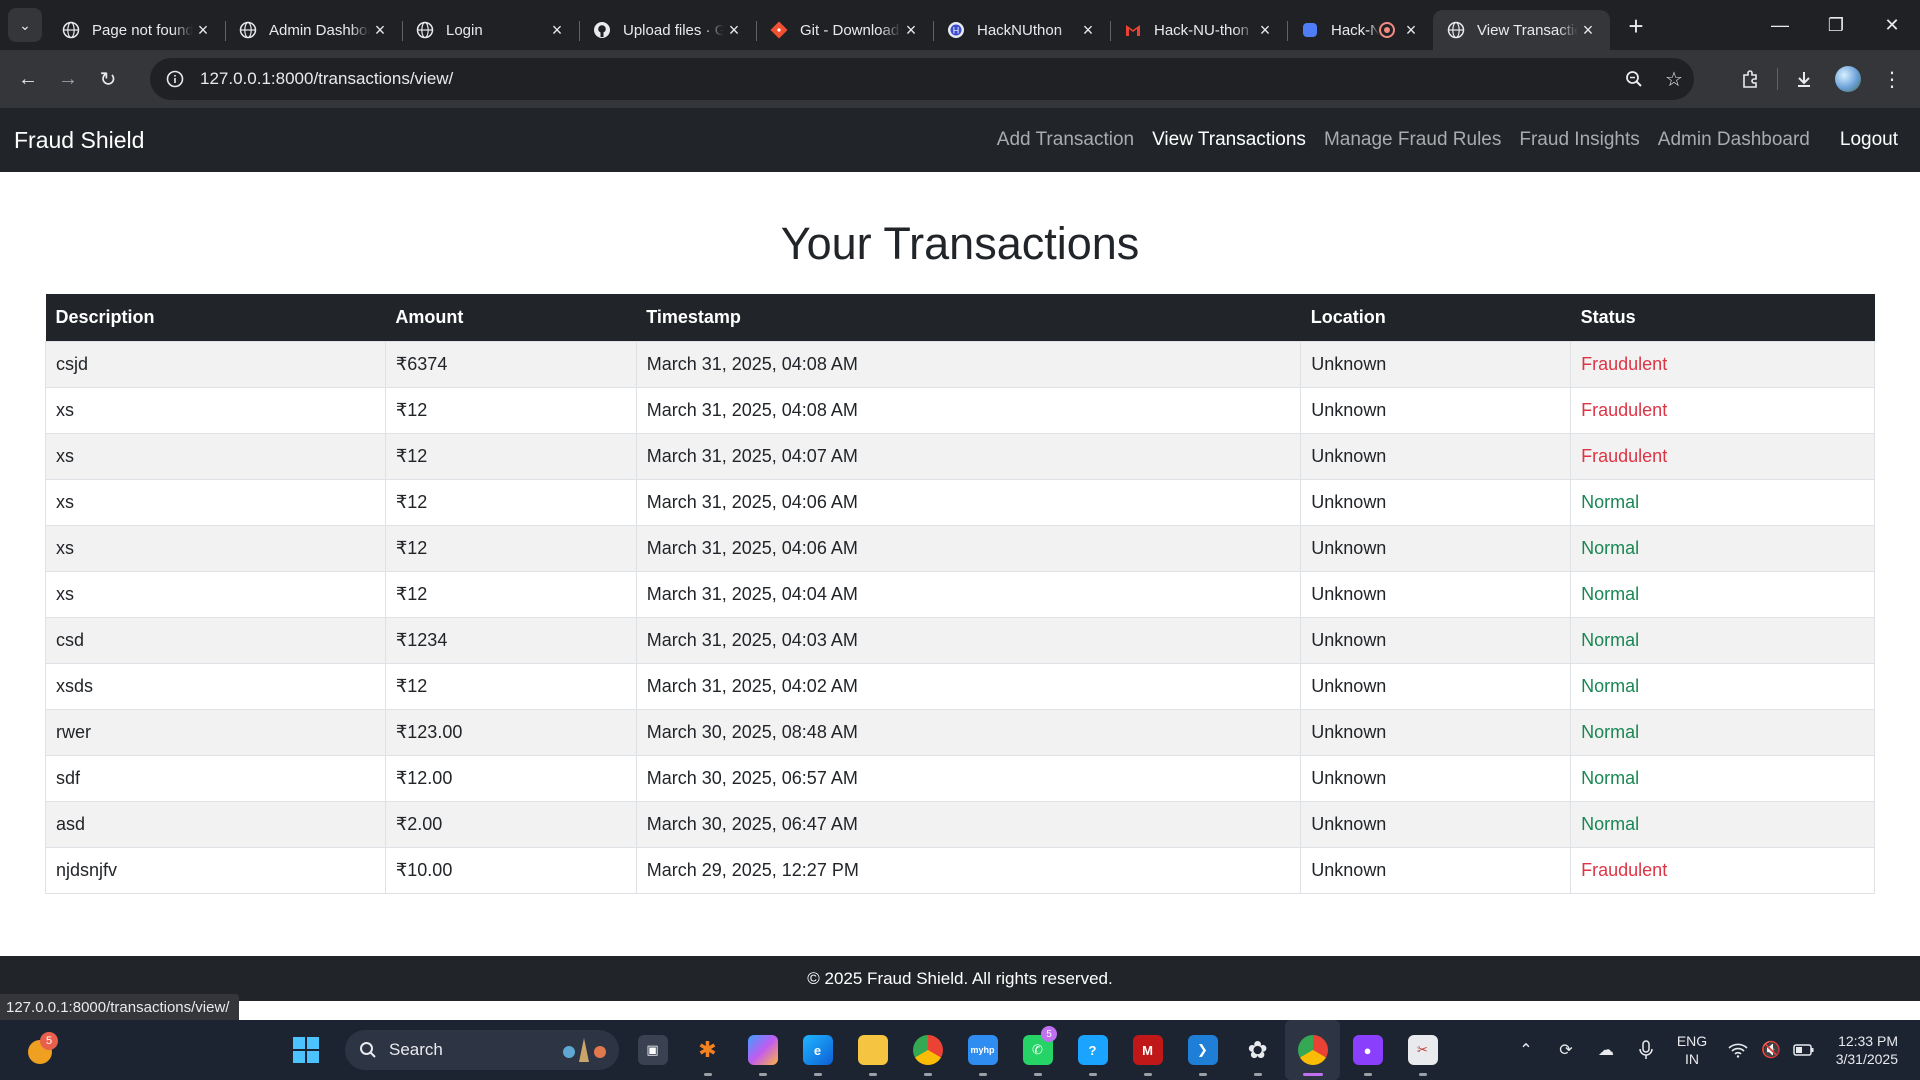 The width and height of the screenshot is (1920, 1080). Describe the element at coordinates (1606, 1050) in the screenshot. I see `onedrive-cloud-icon: ☁` at that location.